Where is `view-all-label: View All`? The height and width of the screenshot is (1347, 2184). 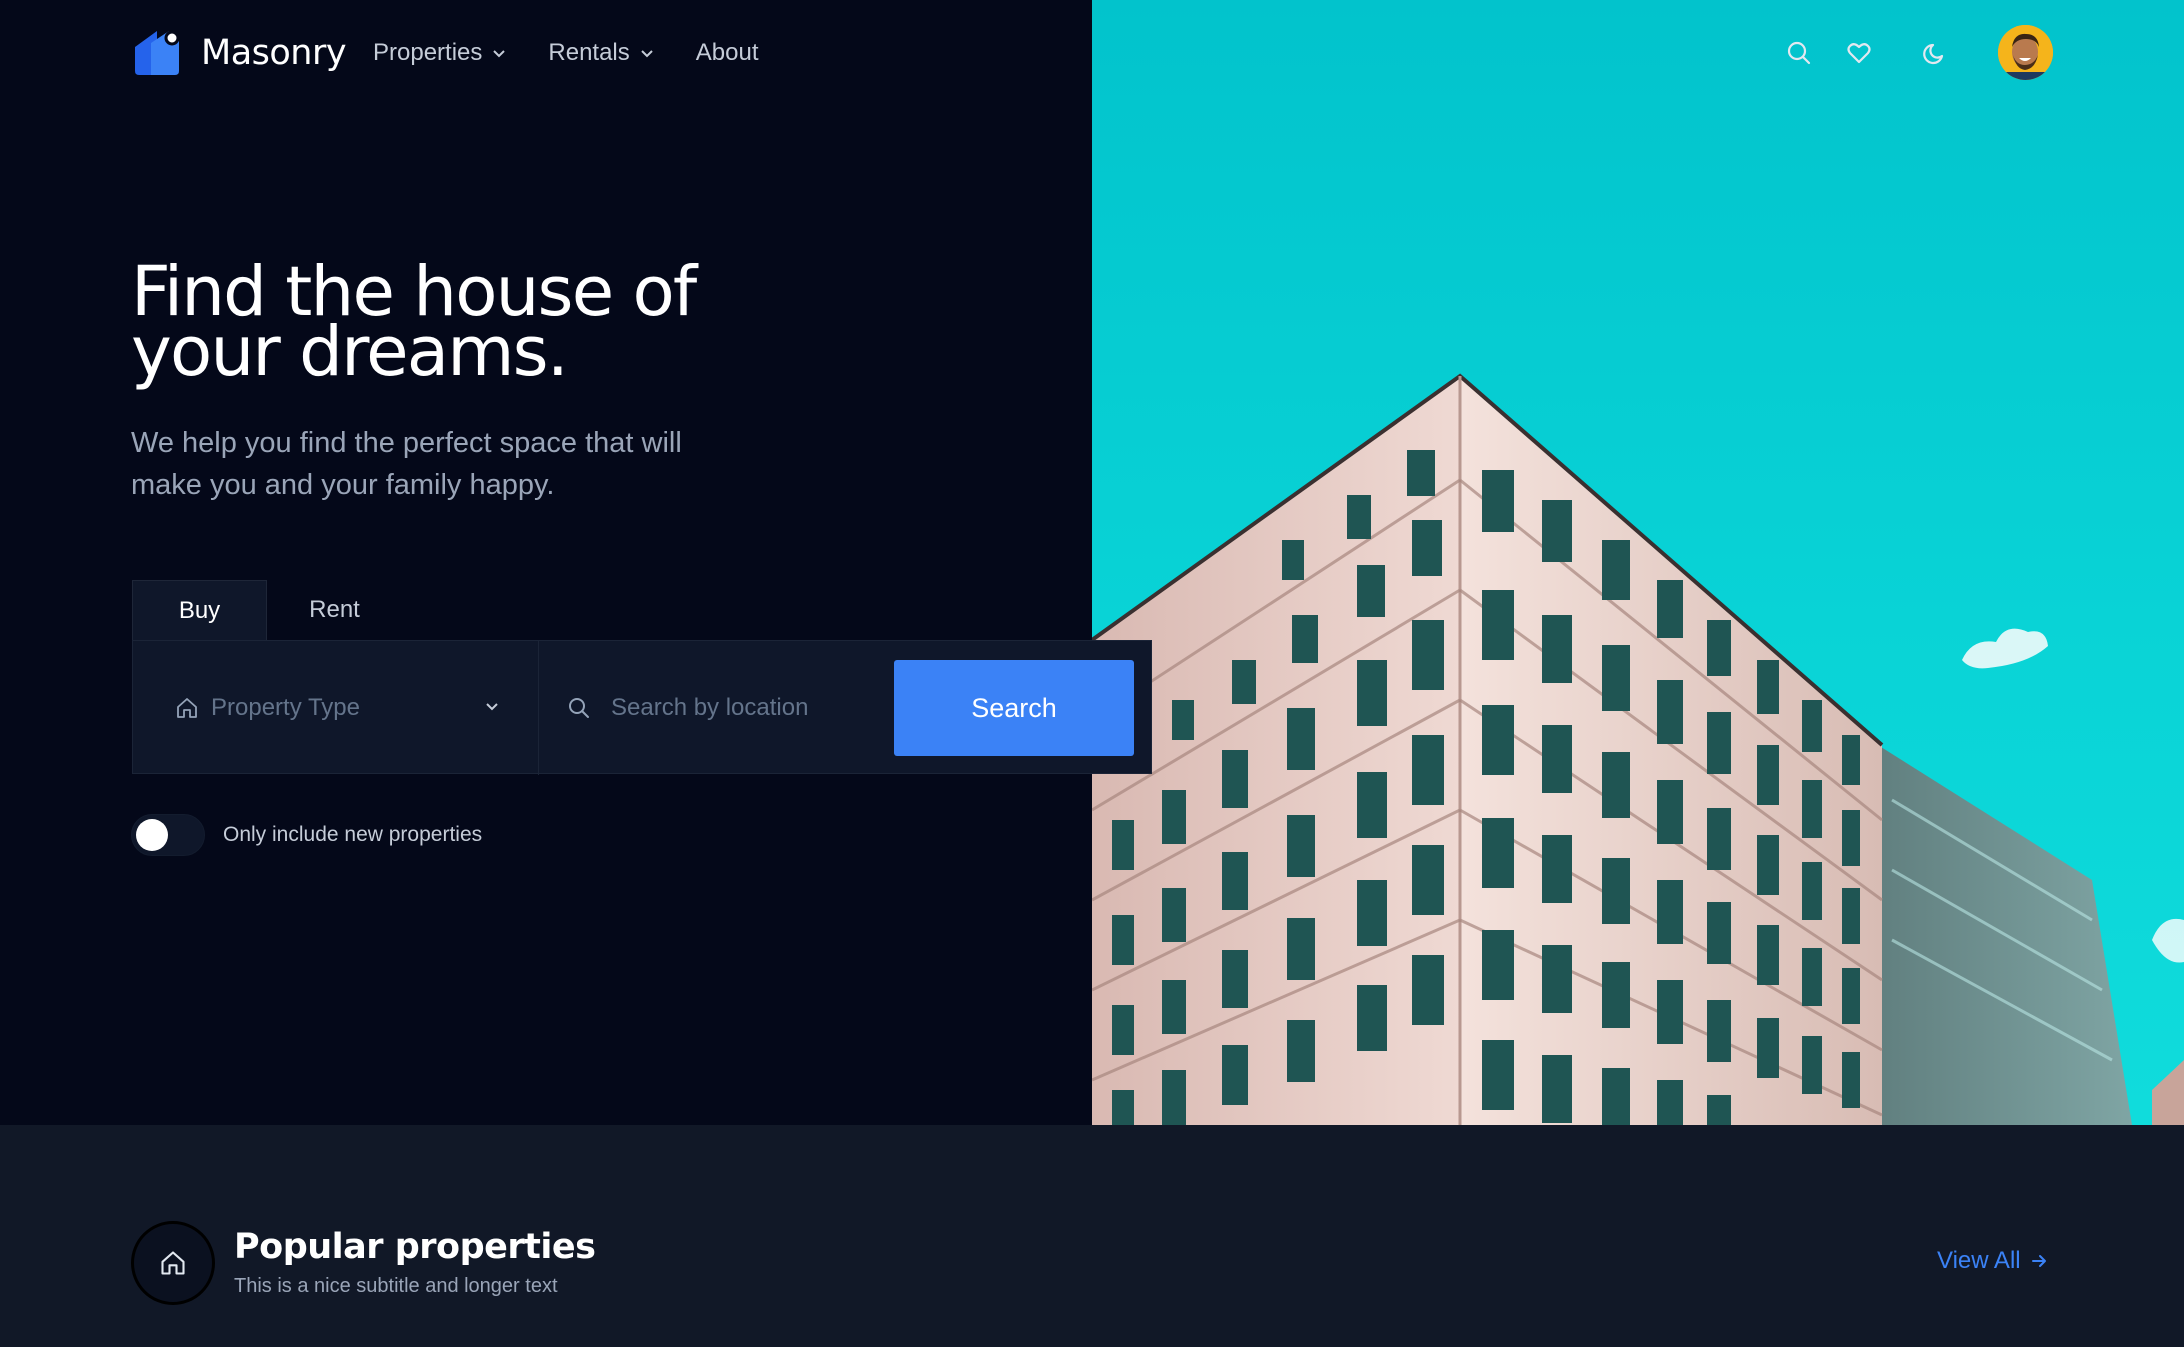 view-all-label: View All is located at coordinates (1979, 1260).